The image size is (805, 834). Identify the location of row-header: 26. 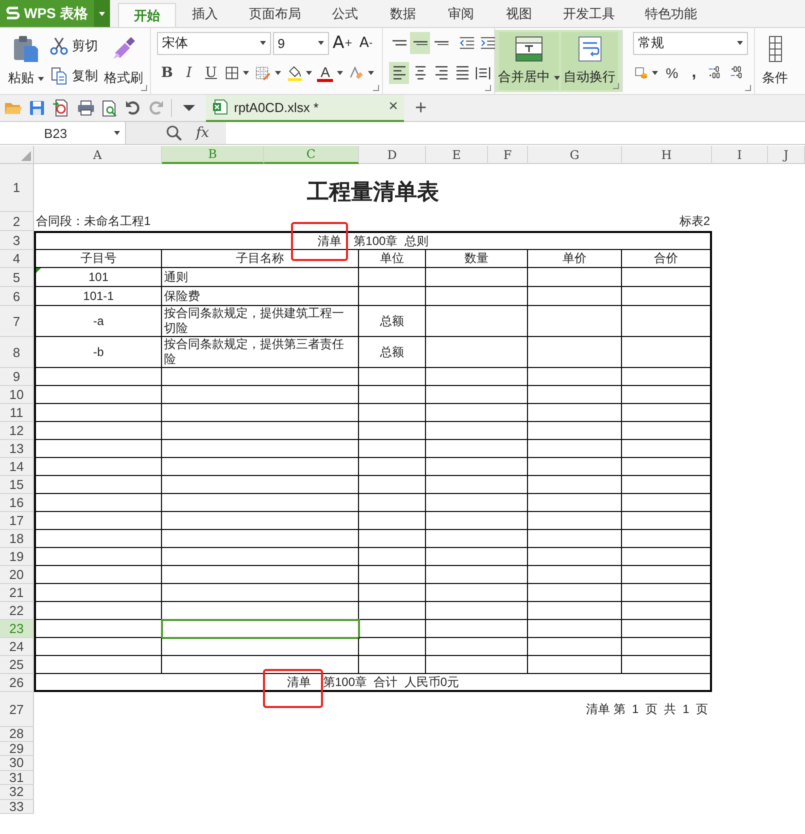
(17, 683).